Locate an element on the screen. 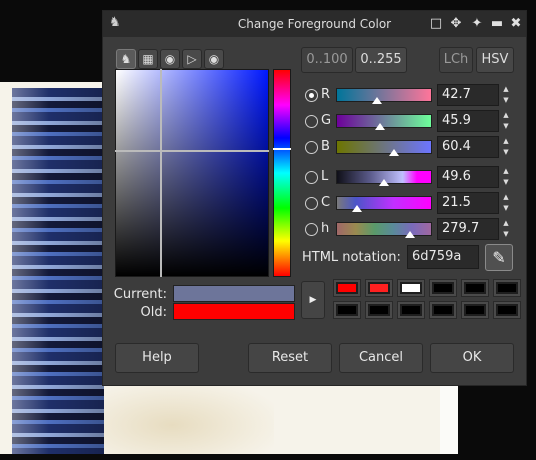  channel-value-b: 60.4 is located at coordinates (468, 147).